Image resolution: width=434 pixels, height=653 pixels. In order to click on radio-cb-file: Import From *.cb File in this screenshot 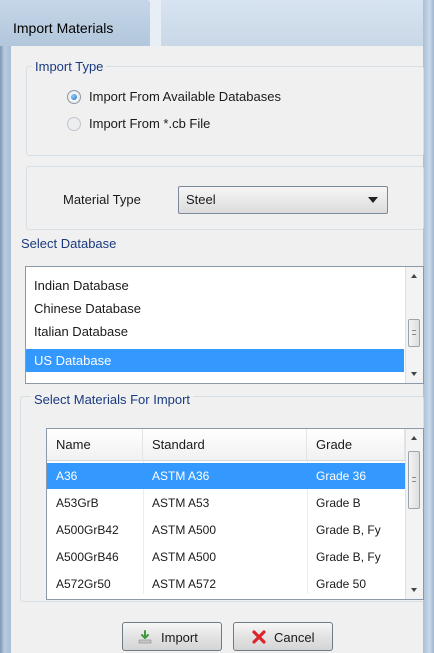, I will do `click(138, 123)`.